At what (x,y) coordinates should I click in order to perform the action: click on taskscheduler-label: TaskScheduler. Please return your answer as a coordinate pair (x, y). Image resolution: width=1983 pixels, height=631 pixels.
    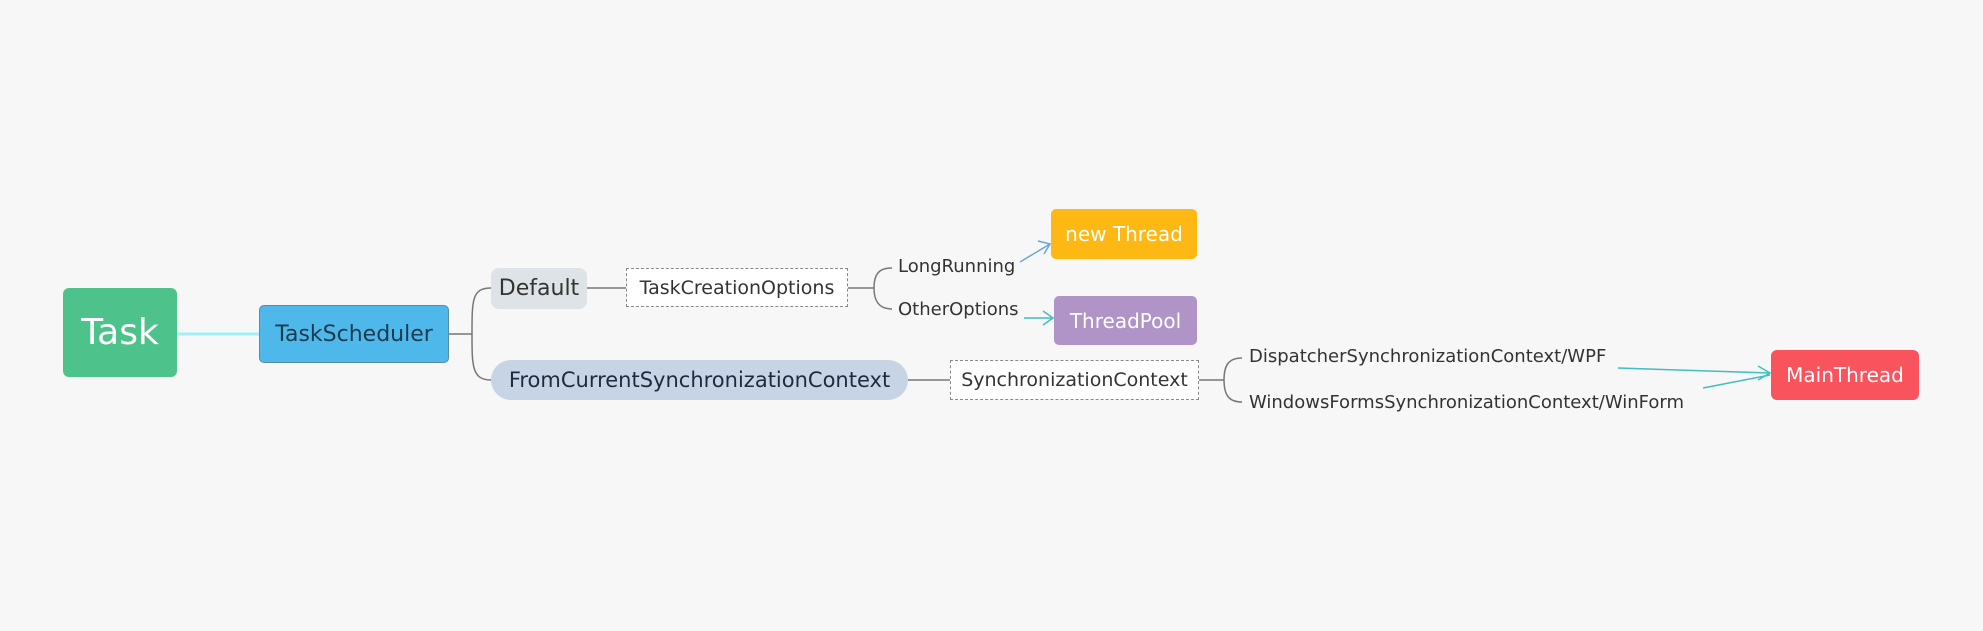
    Looking at the image, I should click on (354, 334).